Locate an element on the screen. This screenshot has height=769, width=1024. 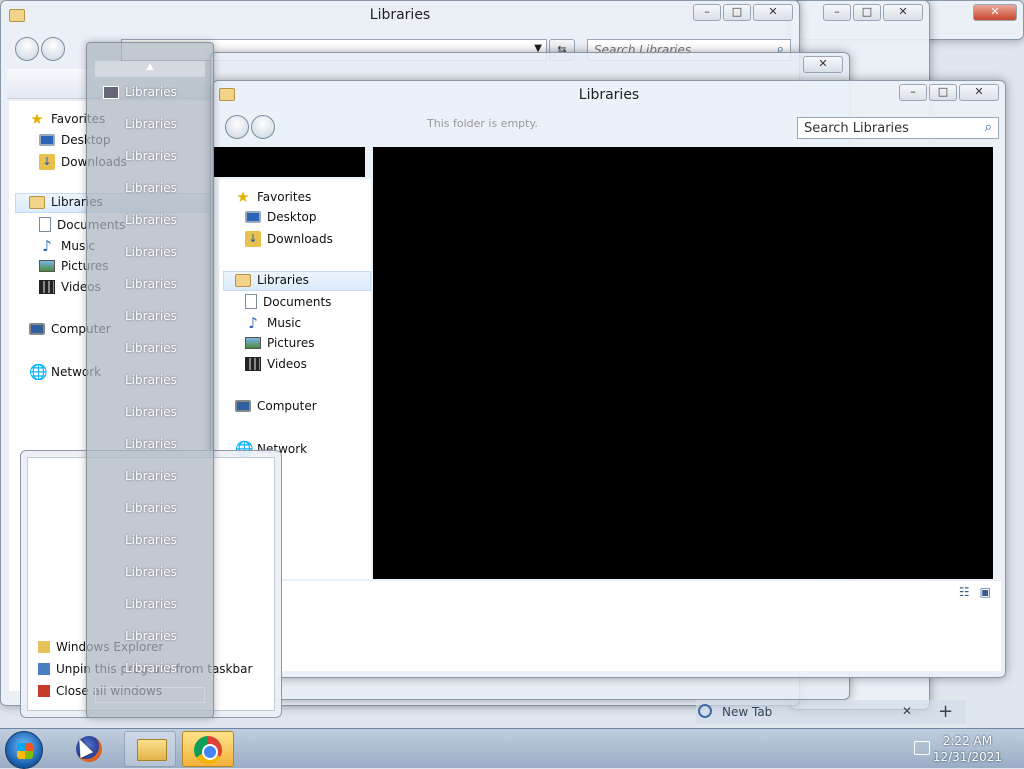
empty-folder-hint: This folder is empty. is located at coordinates (482, 123).